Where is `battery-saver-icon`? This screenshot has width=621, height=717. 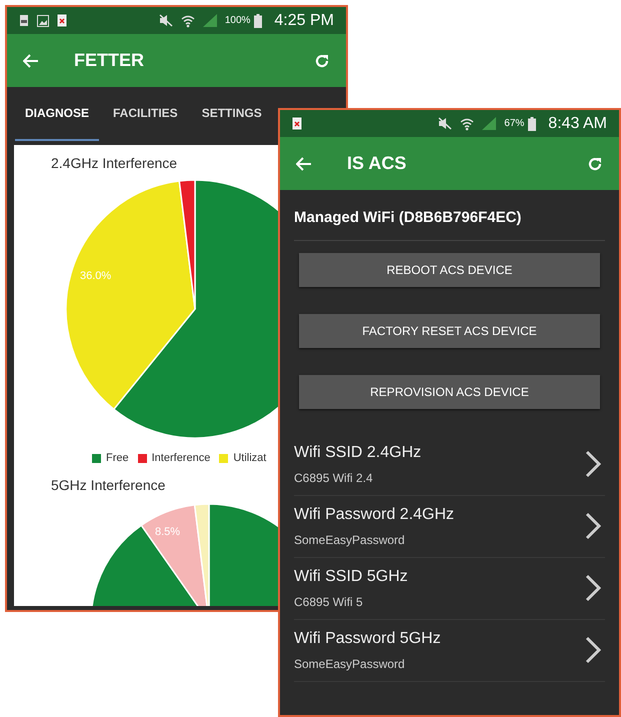 battery-saver-icon is located at coordinates (24, 20).